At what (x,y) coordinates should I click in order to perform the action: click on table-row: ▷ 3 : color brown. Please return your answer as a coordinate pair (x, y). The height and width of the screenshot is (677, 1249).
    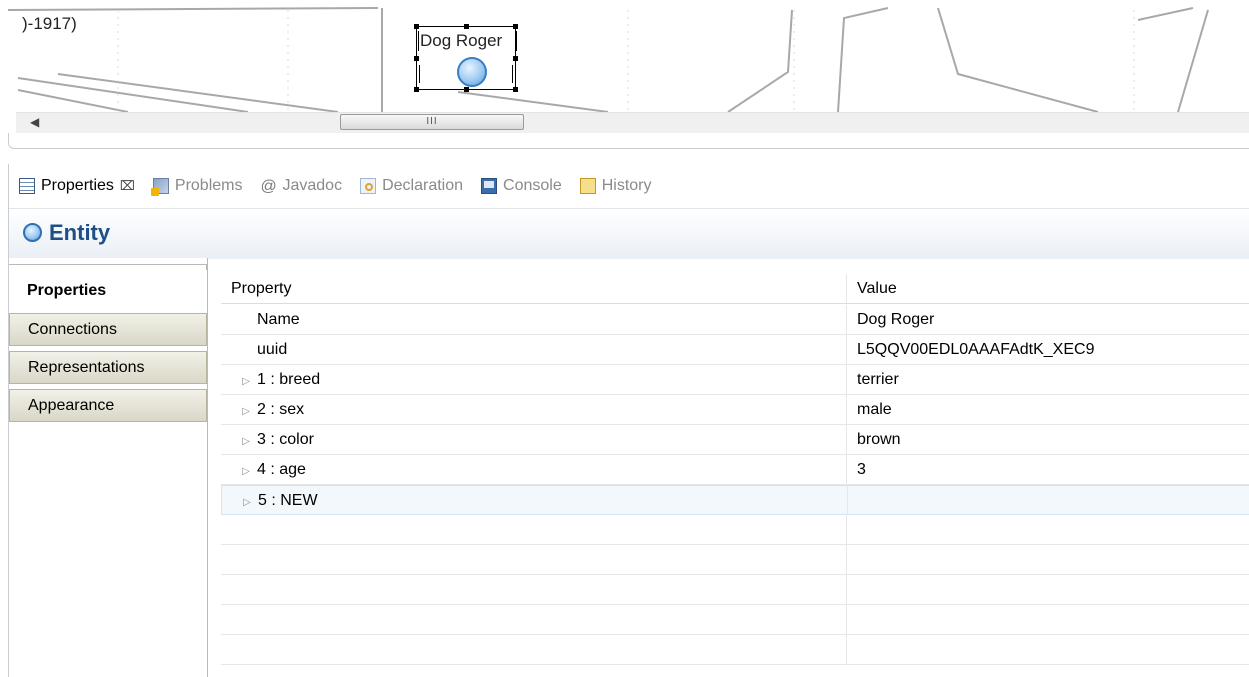
    Looking at the image, I should click on (735, 440).